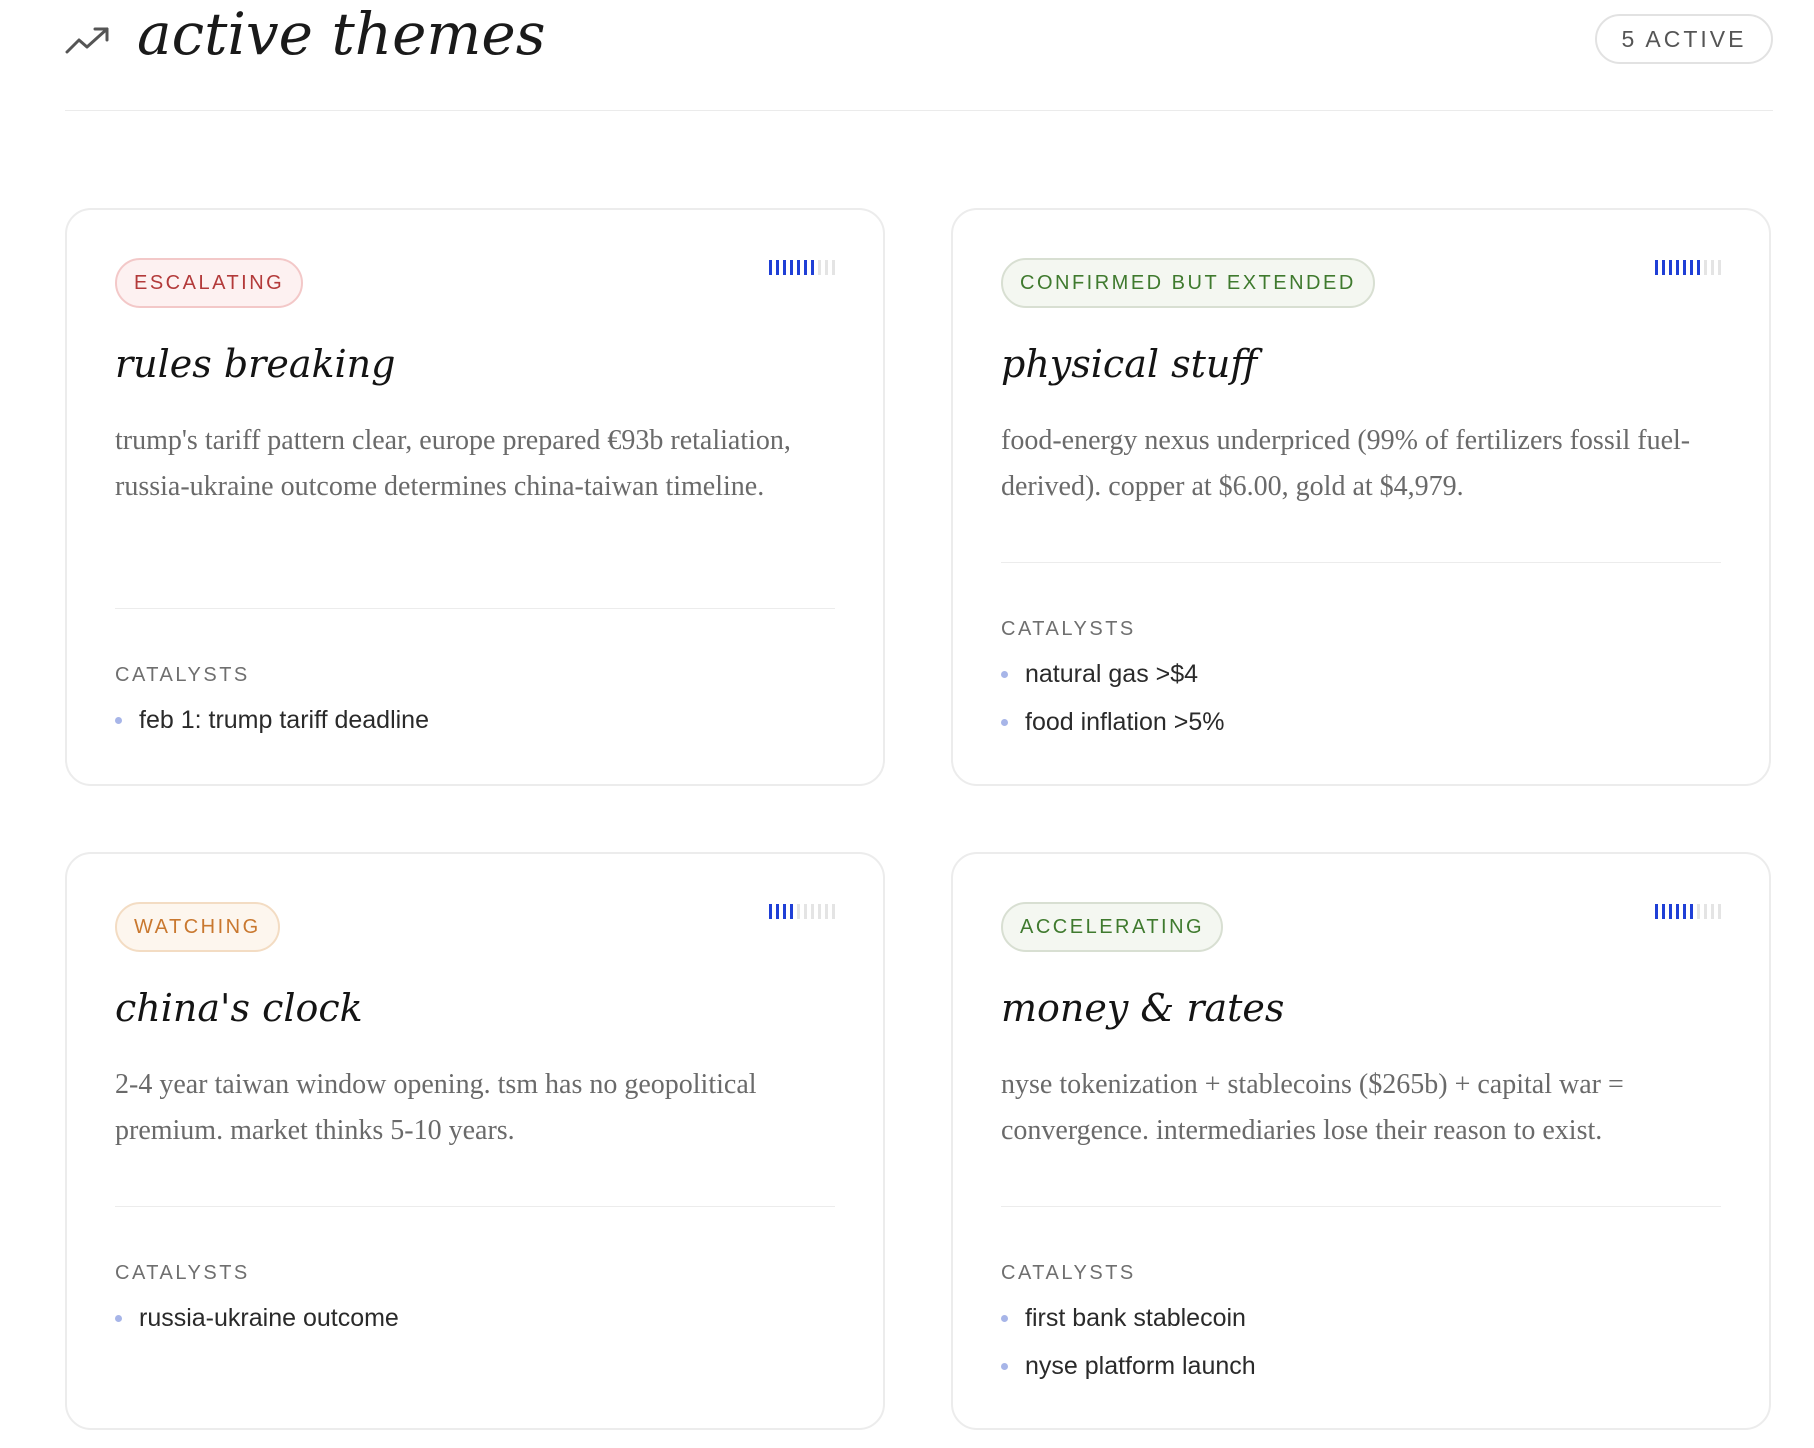 The width and height of the screenshot is (1814, 1448). What do you see at coordinates (341, 34) in the screenshot?
I see `page-title: active themes` at bounding box center [341, 34].